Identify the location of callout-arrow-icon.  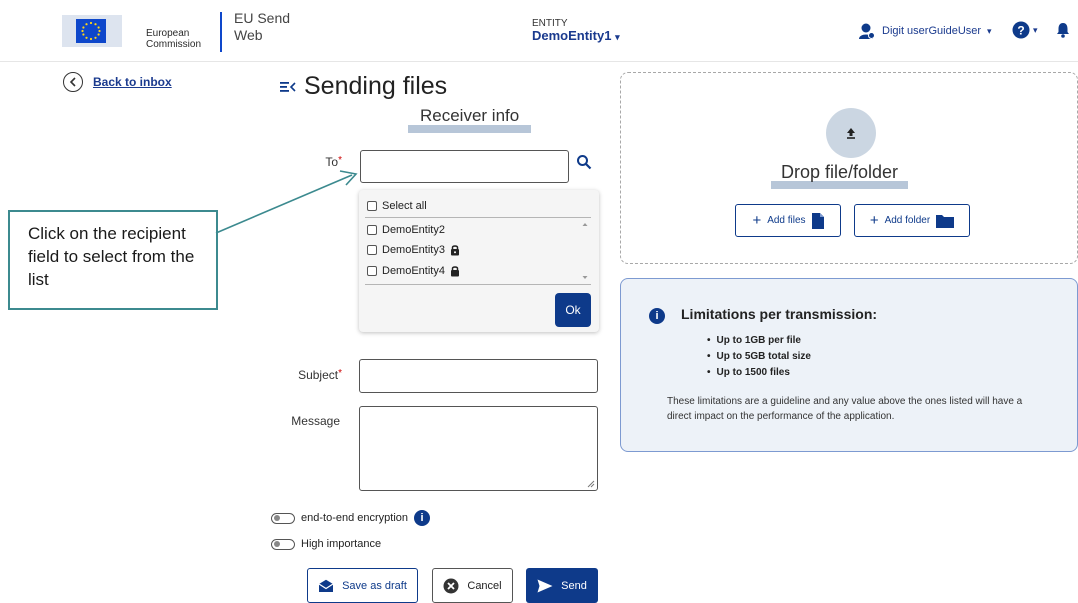
(286, 202).